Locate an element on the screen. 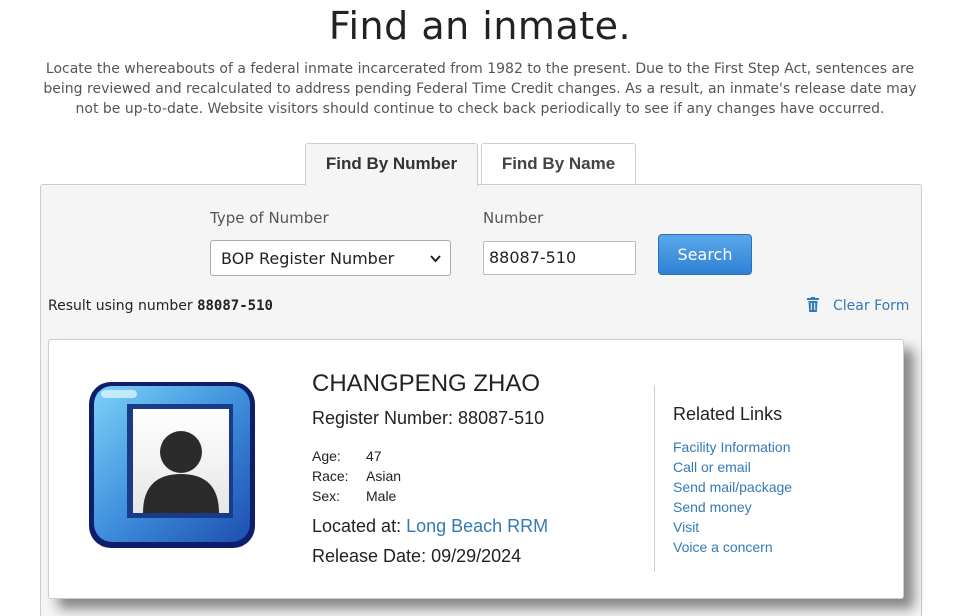  result-summary: Result using number 88087-510 is located at coordinates (160, 306).